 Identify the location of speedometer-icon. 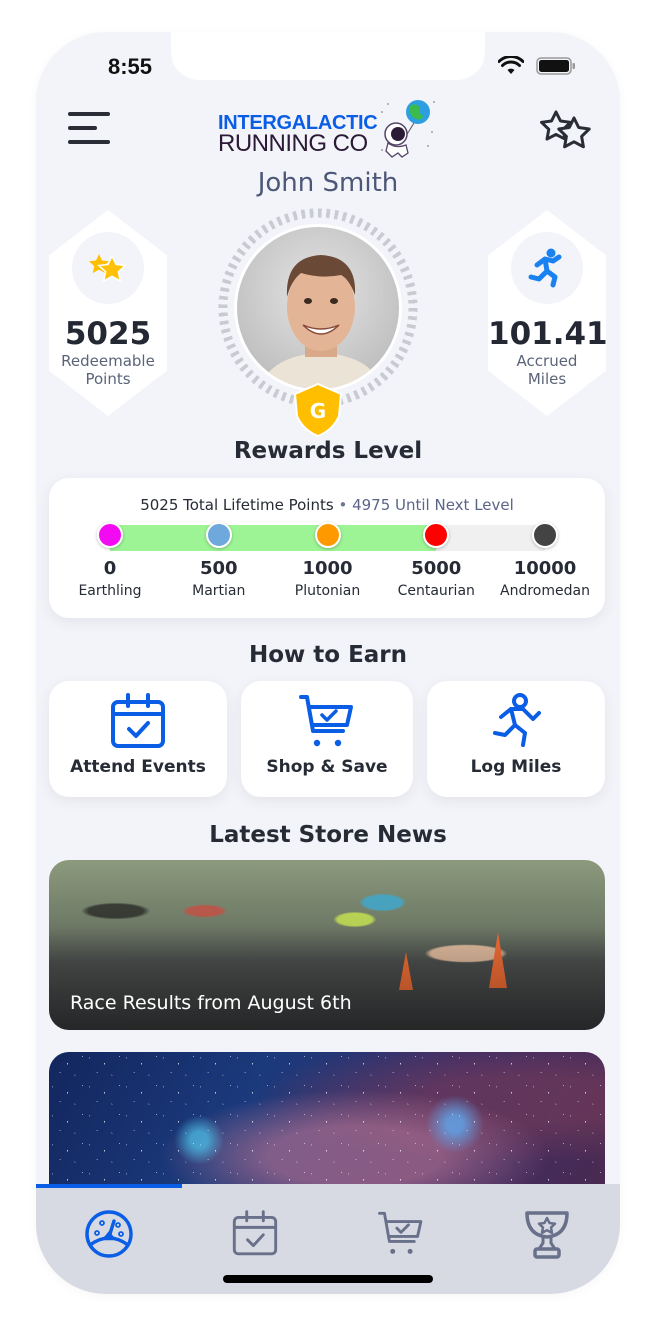
(109, 1234).